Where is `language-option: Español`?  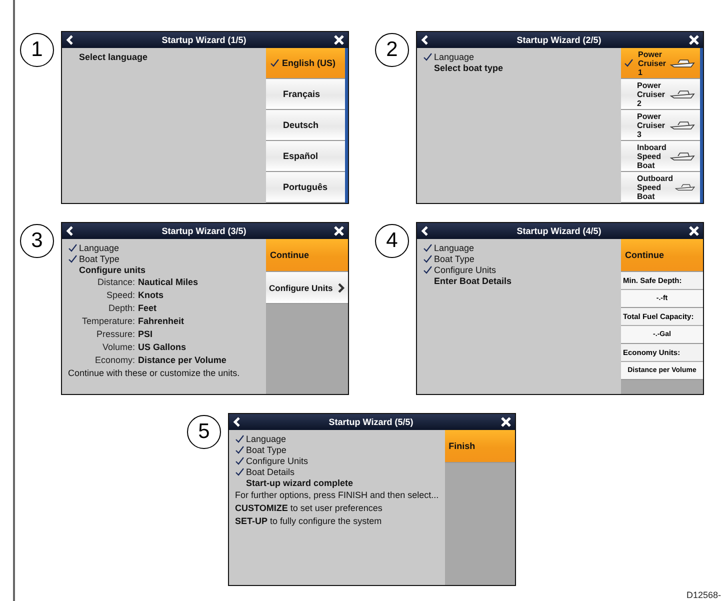 language-option: Español is located at coordinates (305, 156).